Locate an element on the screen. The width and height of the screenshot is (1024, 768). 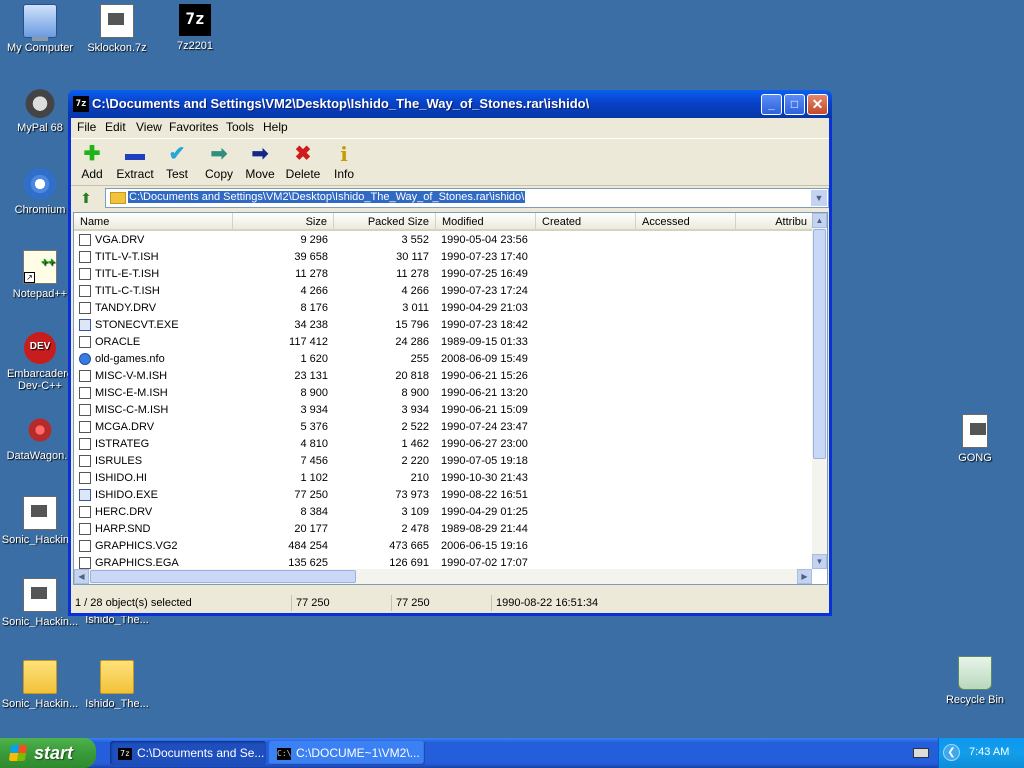
file-row: MISC-V-M.ISH 23 131 20 818 1990-06-21 15:26 is located at coordinates (444, 376).